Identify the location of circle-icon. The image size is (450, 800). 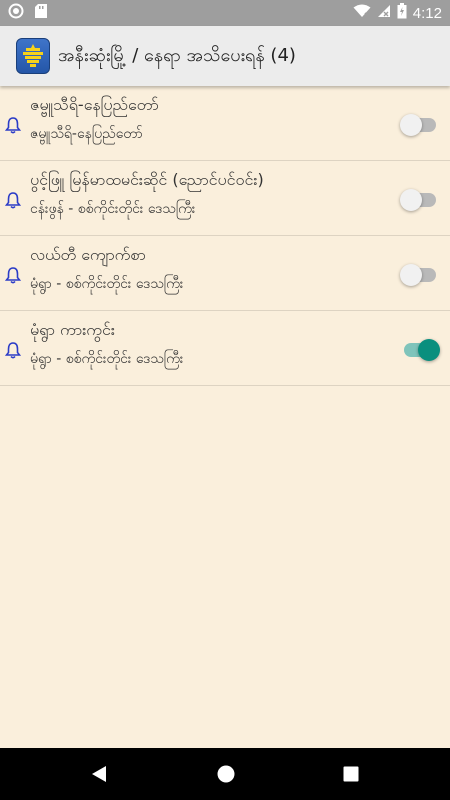
(16, 13).